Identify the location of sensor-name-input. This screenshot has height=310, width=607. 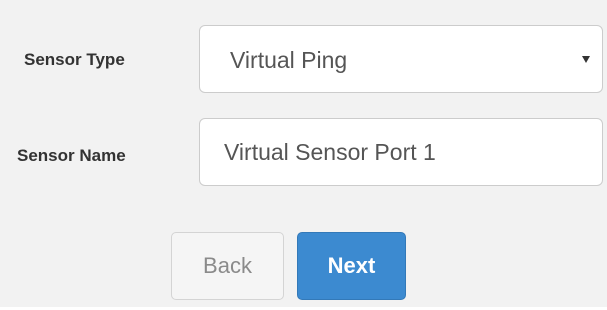
(401, 152).